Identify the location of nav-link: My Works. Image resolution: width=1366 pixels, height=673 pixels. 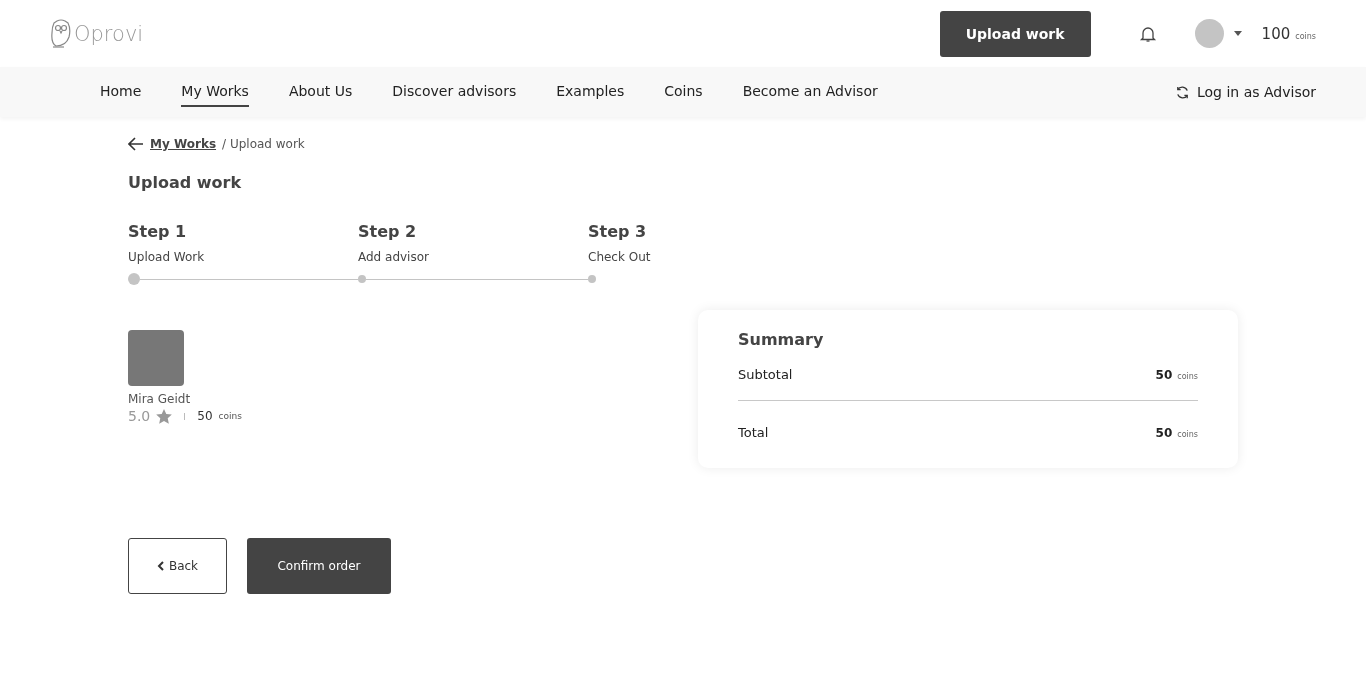
(215, 92).